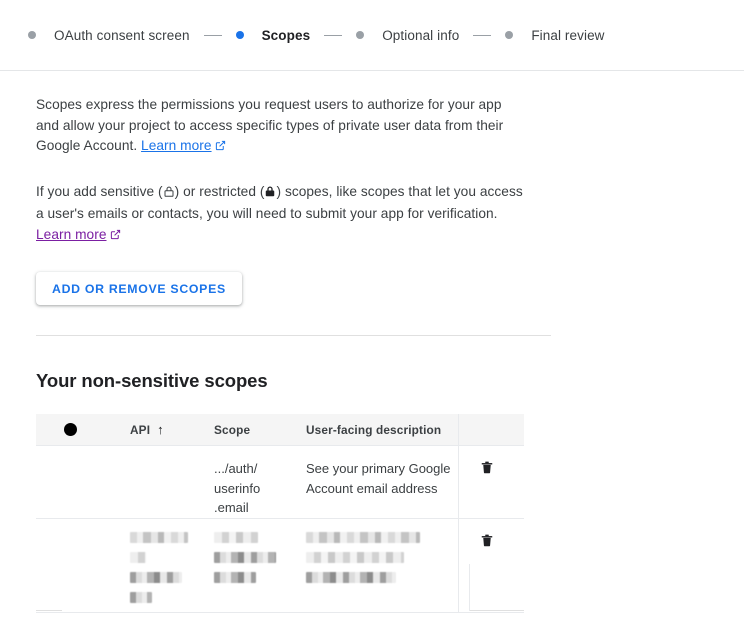 The image size is (744, 629). I want to click on column-header-description: User-facing description, so click(382, 430).